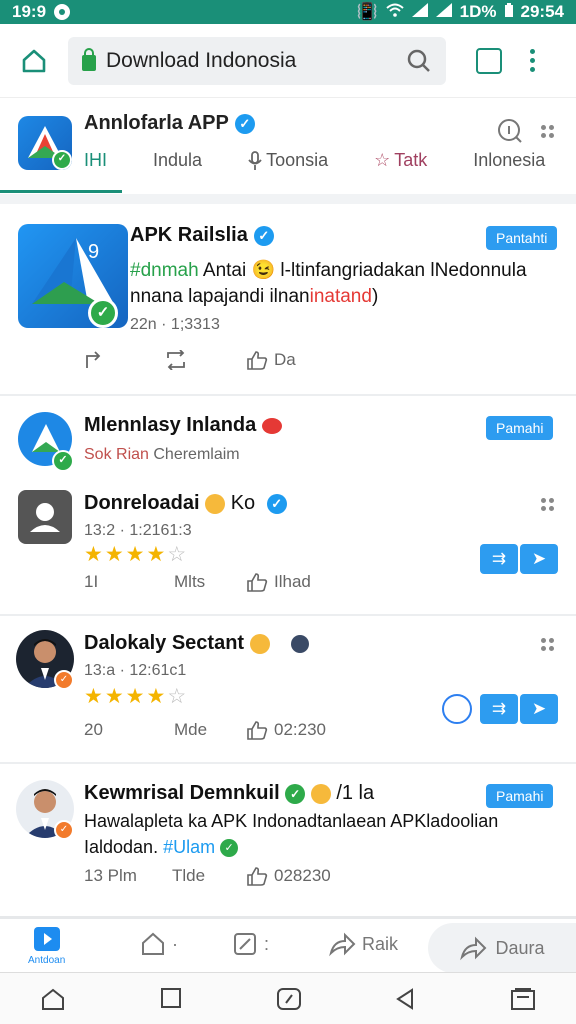 The image size is (576, 1024). I want to click on post-author: Donreloadai Ko ✓, so click(185, 503).